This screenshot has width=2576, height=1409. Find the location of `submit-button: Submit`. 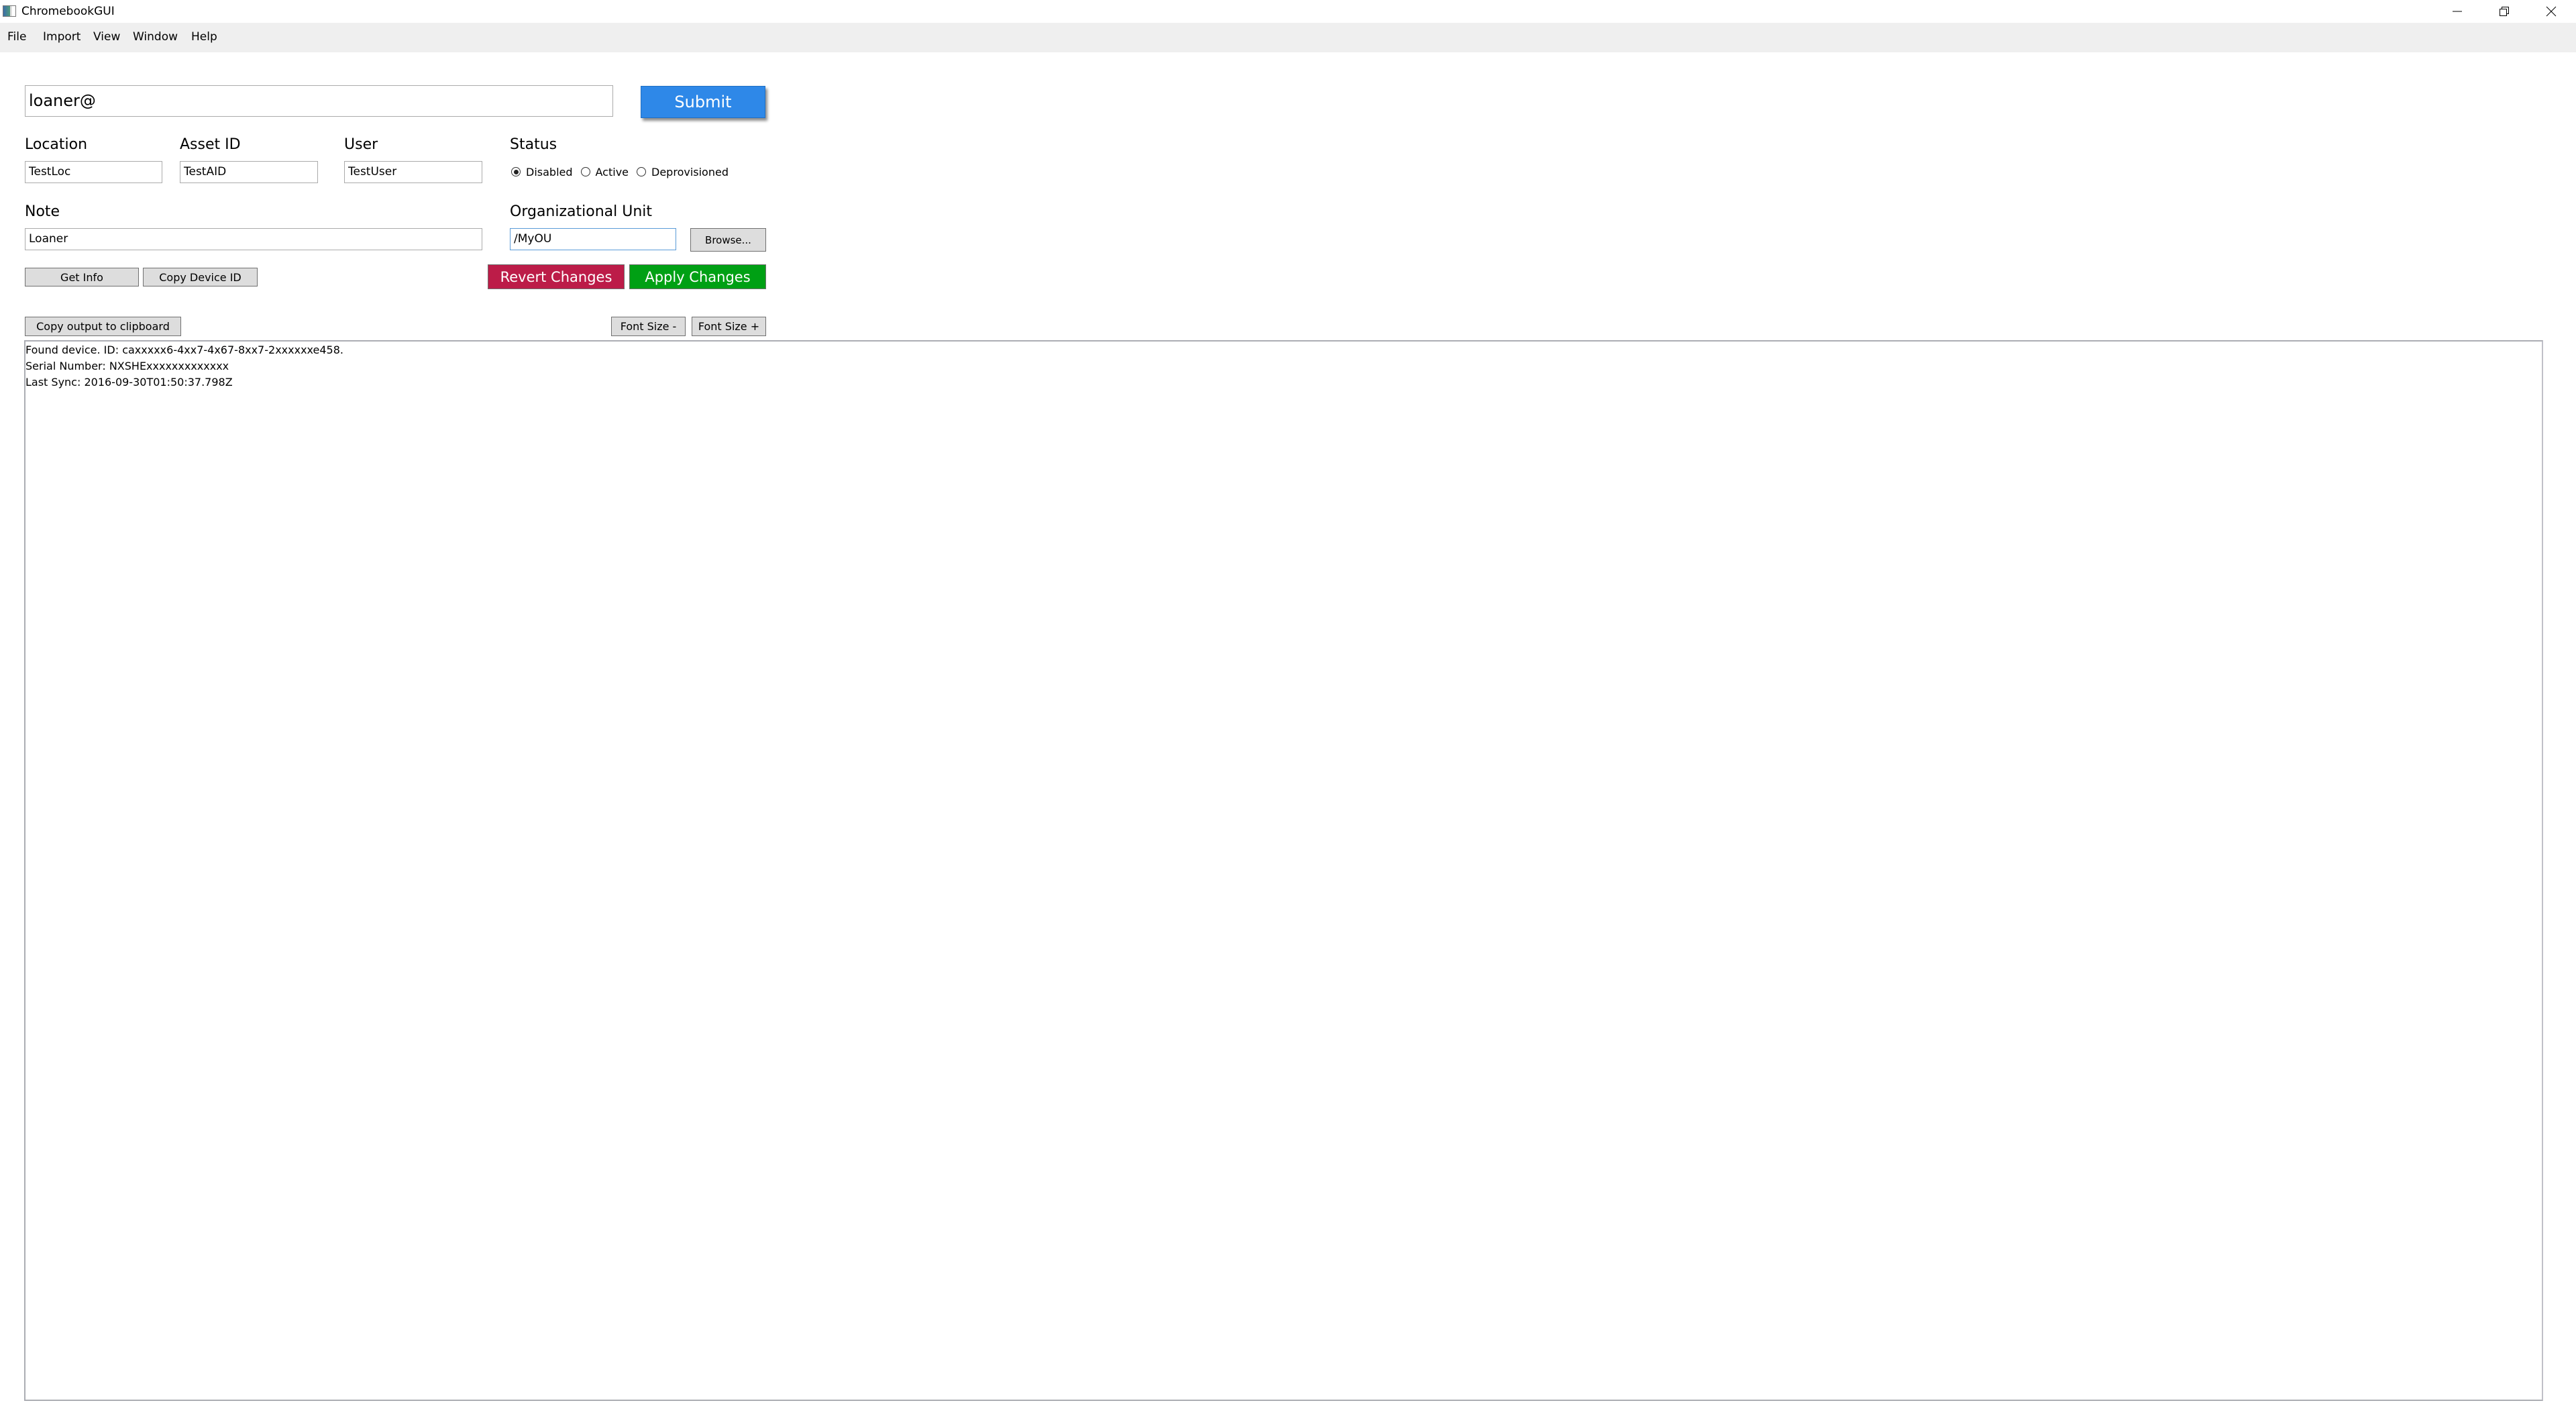

submit-button: Submit is located at coordinates (703, 102).